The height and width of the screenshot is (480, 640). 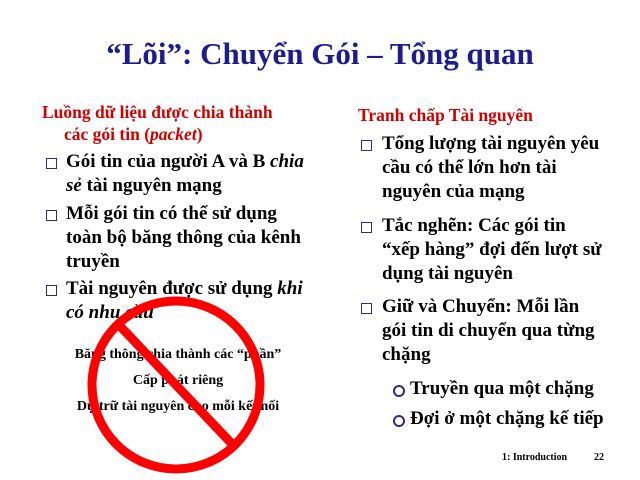 I want to click on right-heading: Tranh chấp Tài nguyên, so click(x=445, y=115).